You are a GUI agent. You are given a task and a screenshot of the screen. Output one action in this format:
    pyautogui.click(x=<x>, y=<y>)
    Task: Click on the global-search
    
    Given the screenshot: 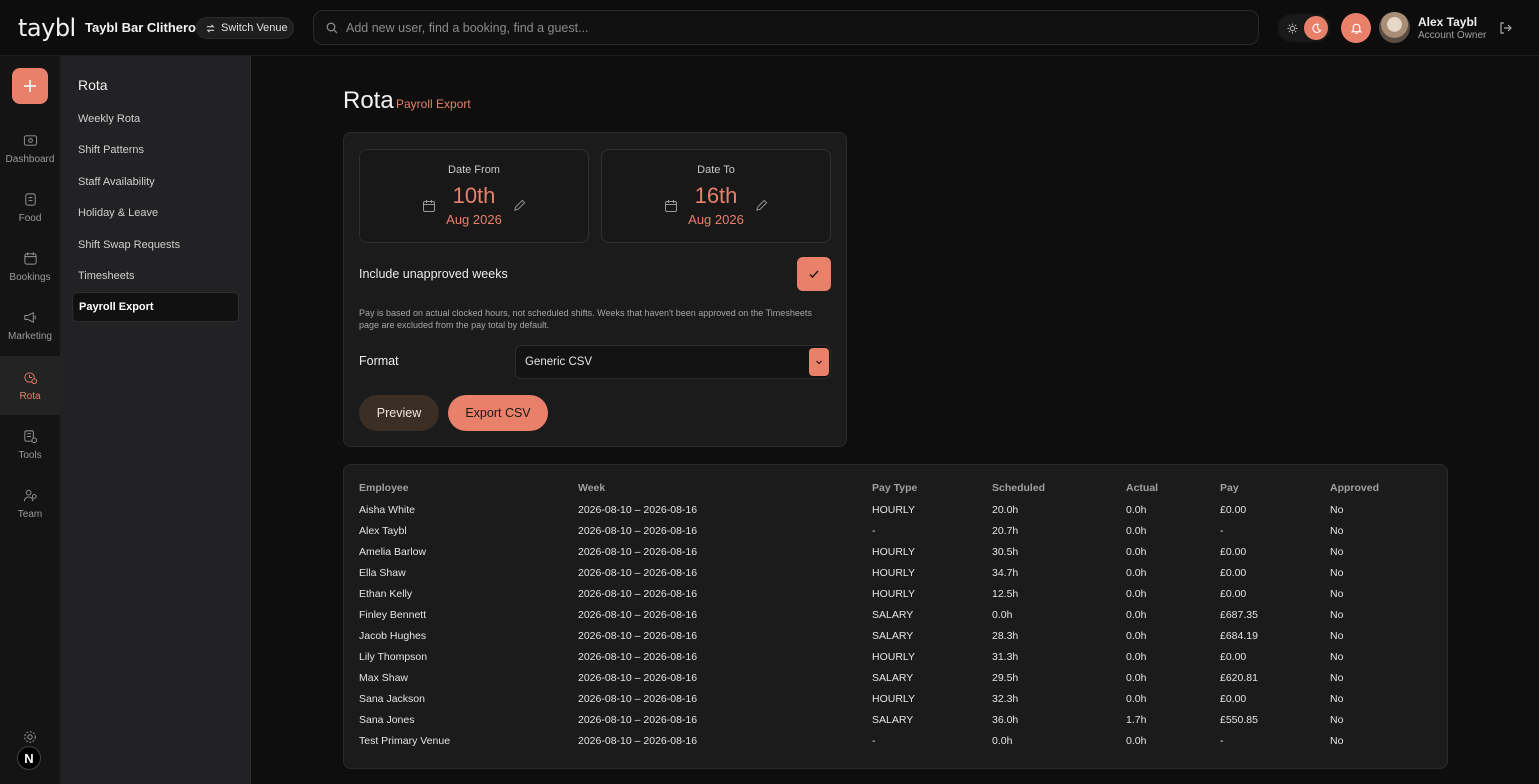 What is the action you would take?
    pyautogui.click(x=786, y=27)
    